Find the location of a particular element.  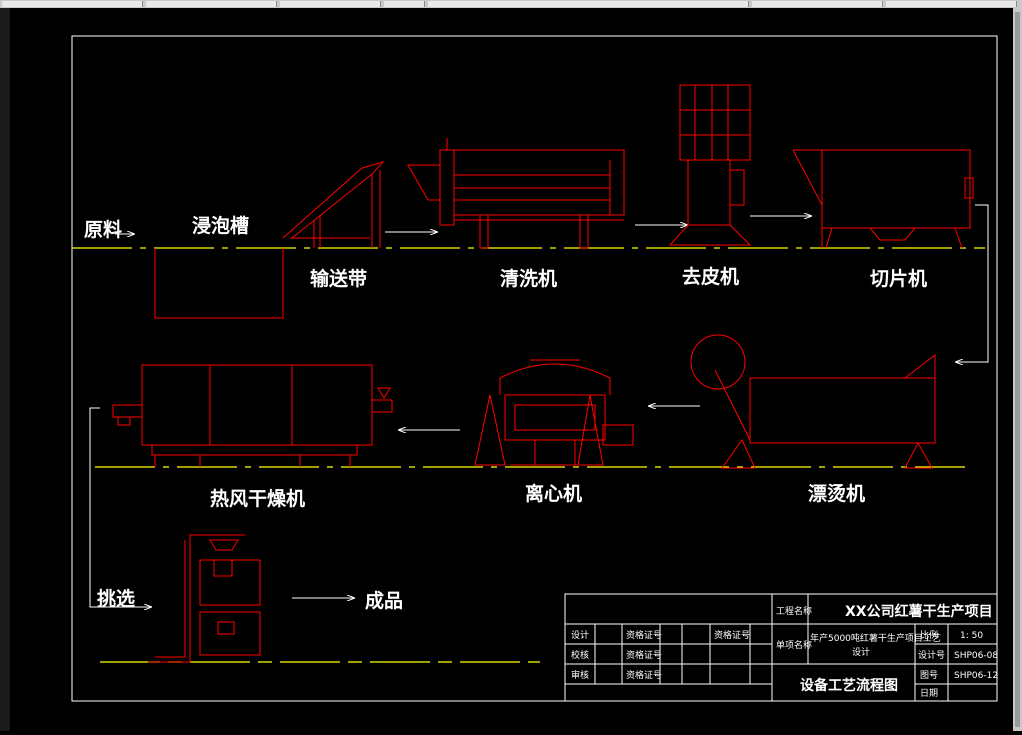

tb-drawing-no-label: 图号 is located at coordinates (929, 675).